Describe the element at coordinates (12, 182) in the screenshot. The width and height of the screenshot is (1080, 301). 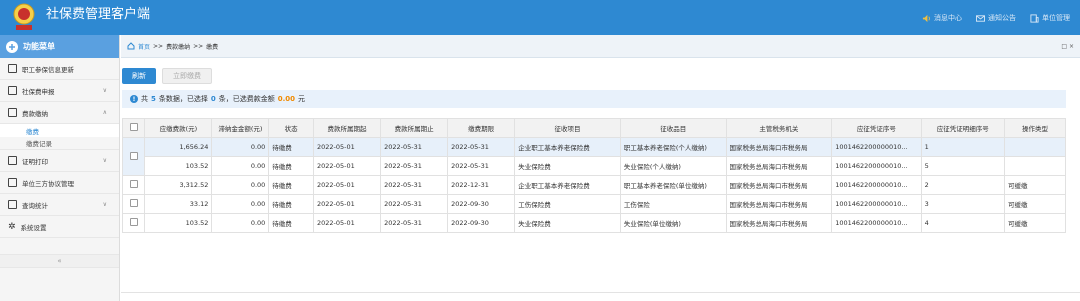
I see `agreement-icon` at that location.